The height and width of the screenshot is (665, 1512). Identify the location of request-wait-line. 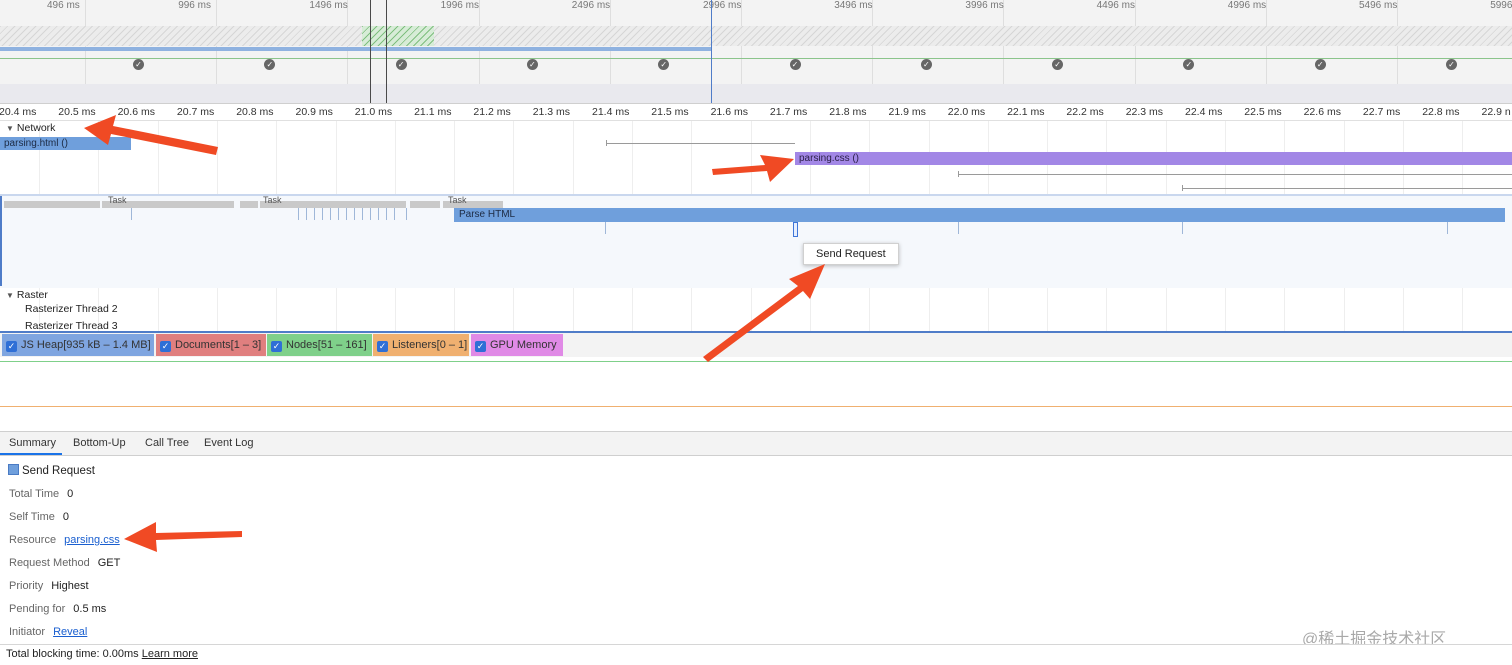
(700, 143).